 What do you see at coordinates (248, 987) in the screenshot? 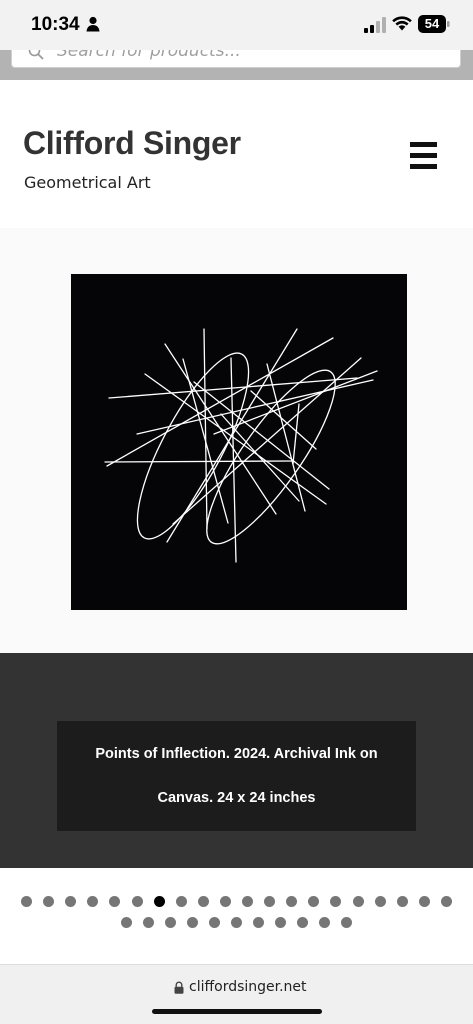
I see `url-text: cliffordsinger.net` at bounding box center [248, 987].